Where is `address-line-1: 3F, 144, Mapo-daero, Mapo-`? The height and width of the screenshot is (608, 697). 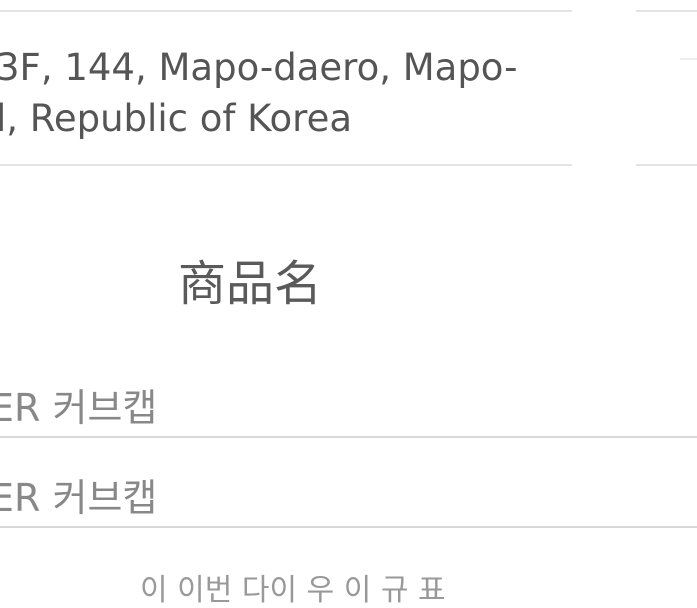 address-line-1: 3F, 144, Mapo-daero, Mapo- is located at coordinates (259, 67).